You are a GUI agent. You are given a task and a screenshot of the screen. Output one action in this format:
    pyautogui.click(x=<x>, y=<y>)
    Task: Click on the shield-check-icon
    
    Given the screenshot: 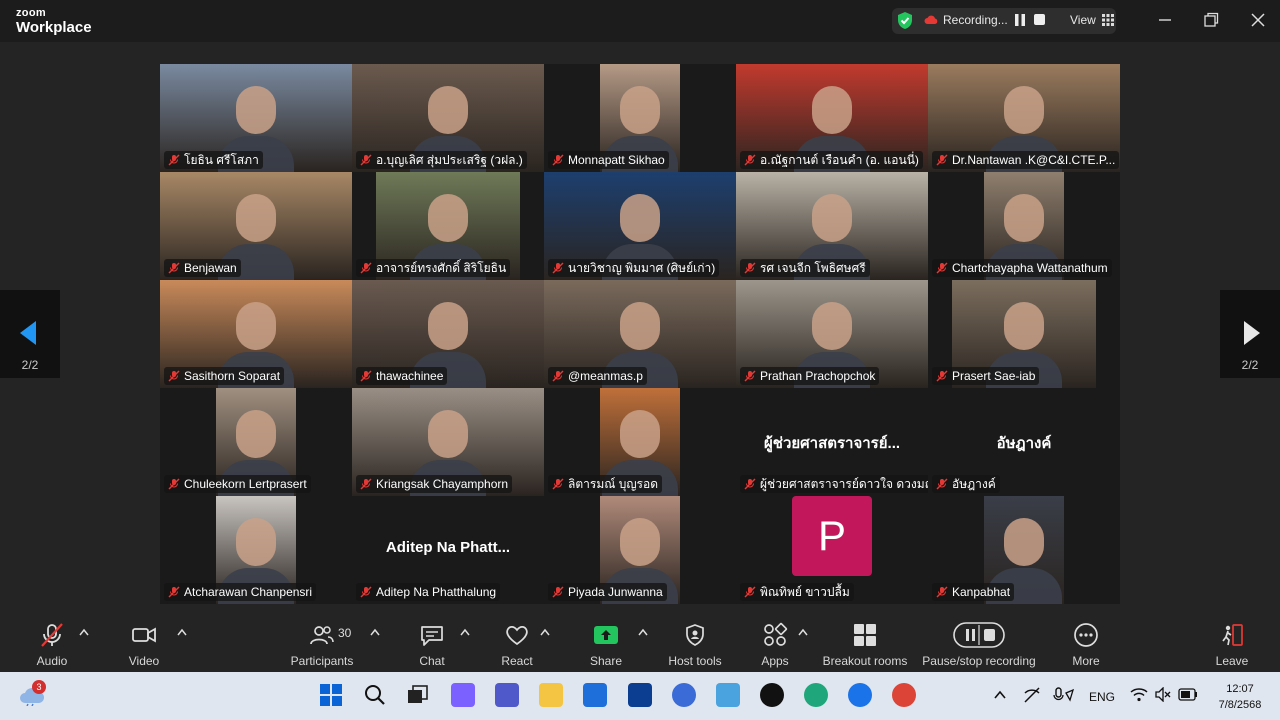 What is the action you would take?
    pyautogui.click(x=905, y=20)
    